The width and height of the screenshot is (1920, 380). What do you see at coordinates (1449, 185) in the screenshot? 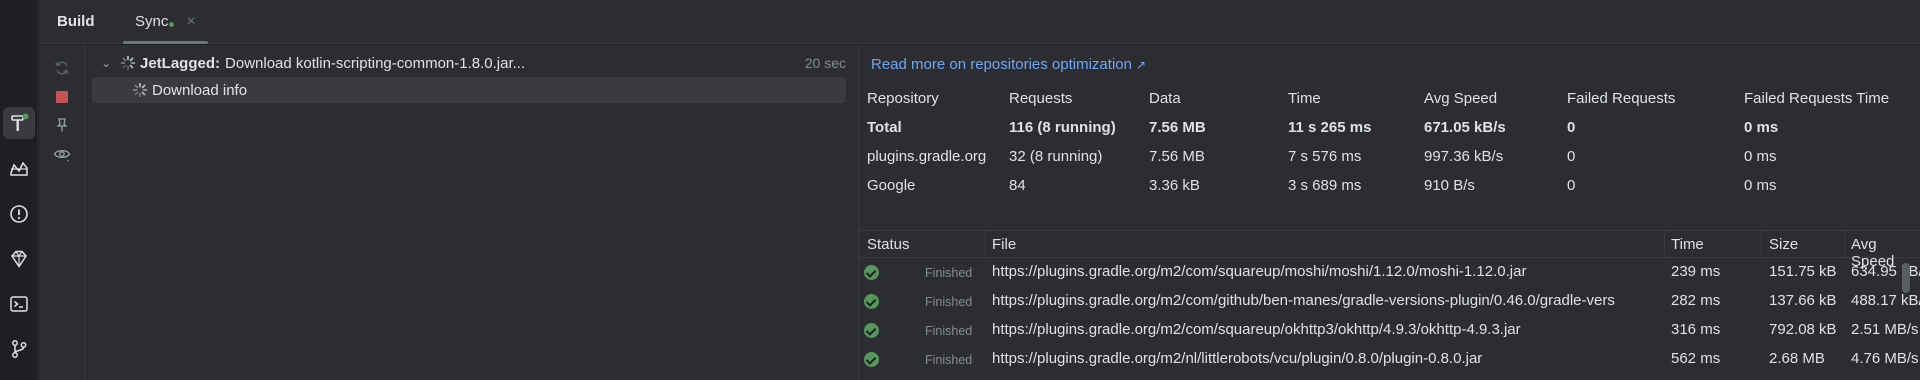
I see `table-cell: 910 B/s` at bounding box center [1449, 185].